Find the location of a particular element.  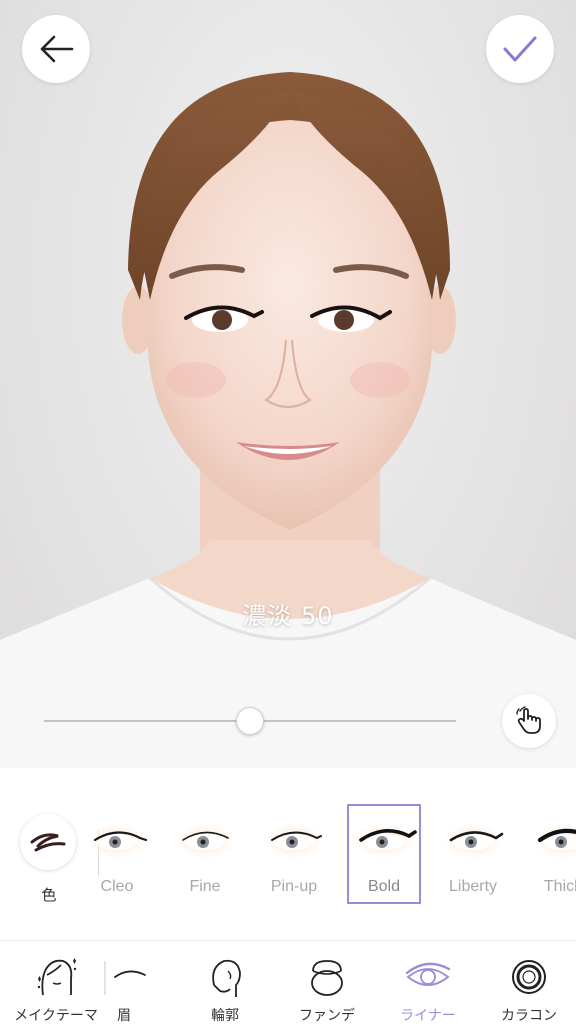

tap-hand-icon is located at coordinates (528, 720).